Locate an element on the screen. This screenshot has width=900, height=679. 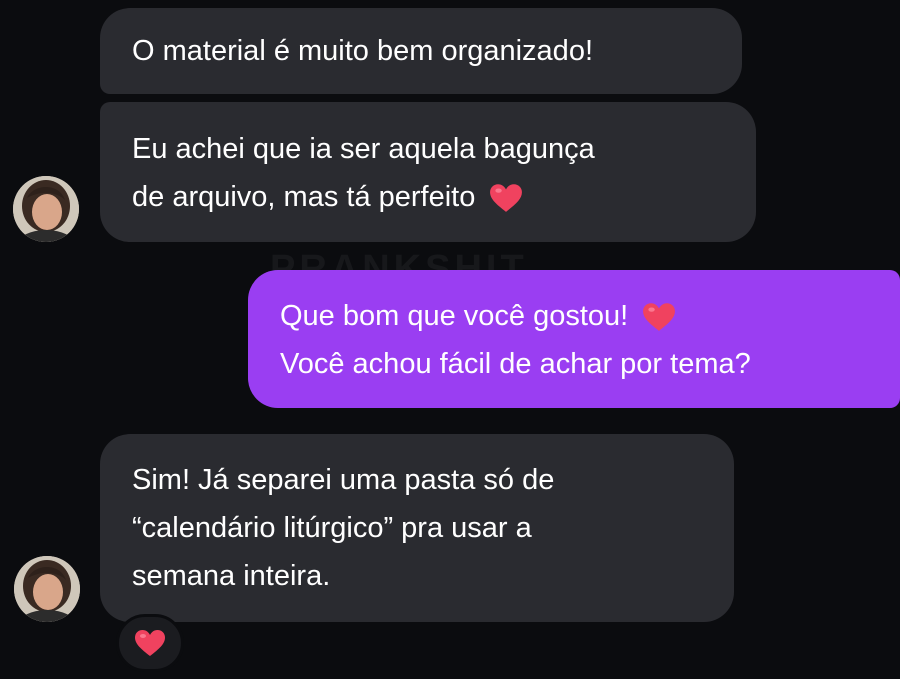
message-text-line: O material é muito bem organizado! is located at coordinates (362, 51).